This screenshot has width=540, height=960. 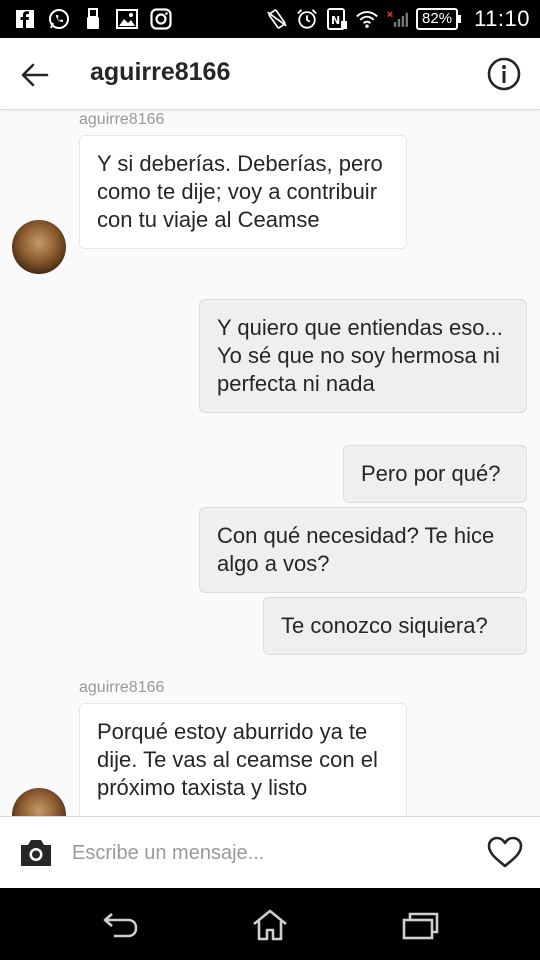 I want to click on nav-recents-button, so click(x=420, y=925).